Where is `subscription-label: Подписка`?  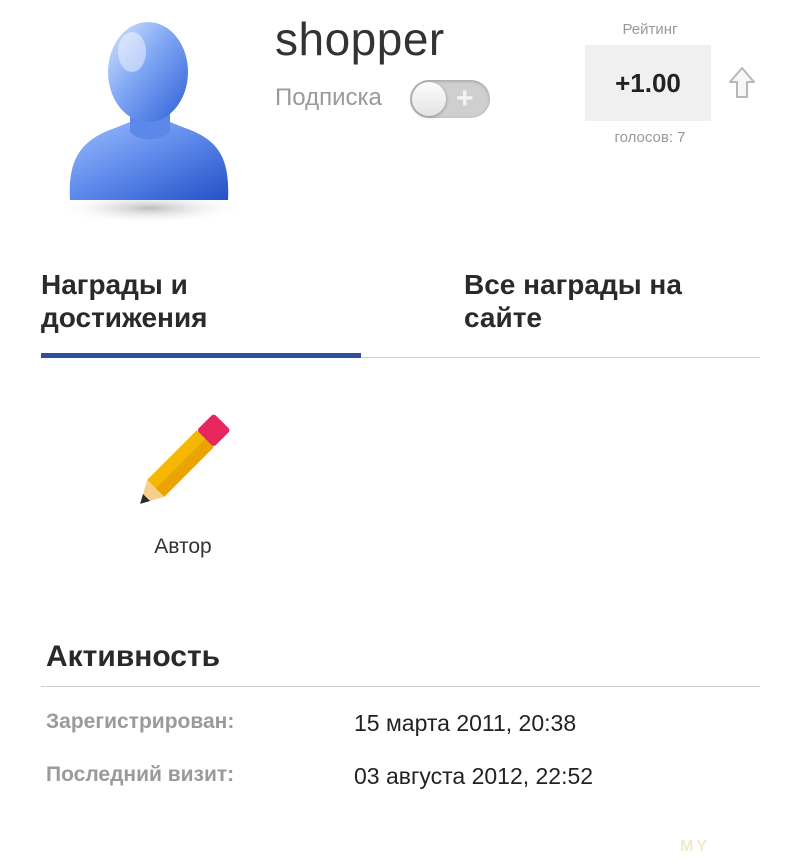 subscription-label: Подписка is located at coordinates (328, 97).